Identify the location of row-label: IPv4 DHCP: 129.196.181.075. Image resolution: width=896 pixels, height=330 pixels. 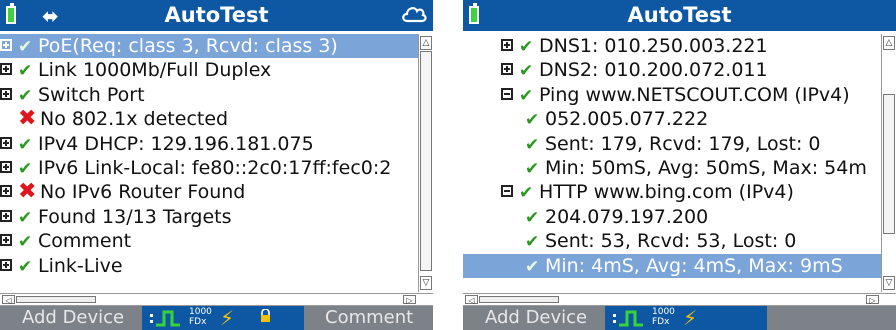
(176, 143).